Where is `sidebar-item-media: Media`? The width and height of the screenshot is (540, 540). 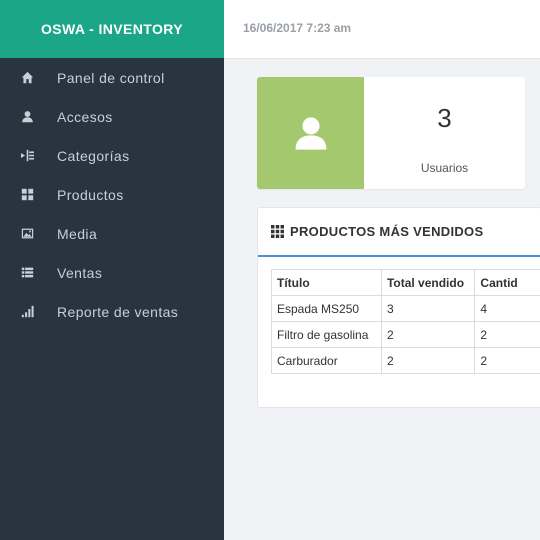
sidebar-item-media: Media is located at coordinates (112, 233).